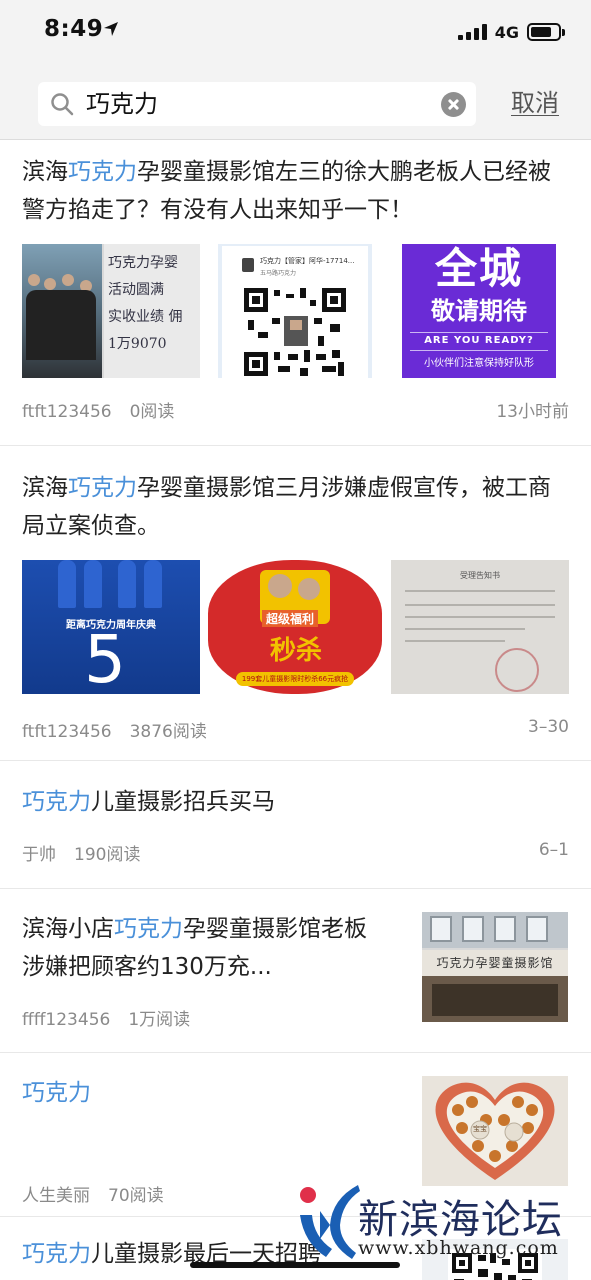  What do you see at coordinates (292, 191) in the screenshot?
I see `result-title: 滨海巧克力孕婴童摄影馆左三的徐大鹏老板人已经被警方掐走了？有没有人出来知乎一下！` at bounding box center [292, 191].